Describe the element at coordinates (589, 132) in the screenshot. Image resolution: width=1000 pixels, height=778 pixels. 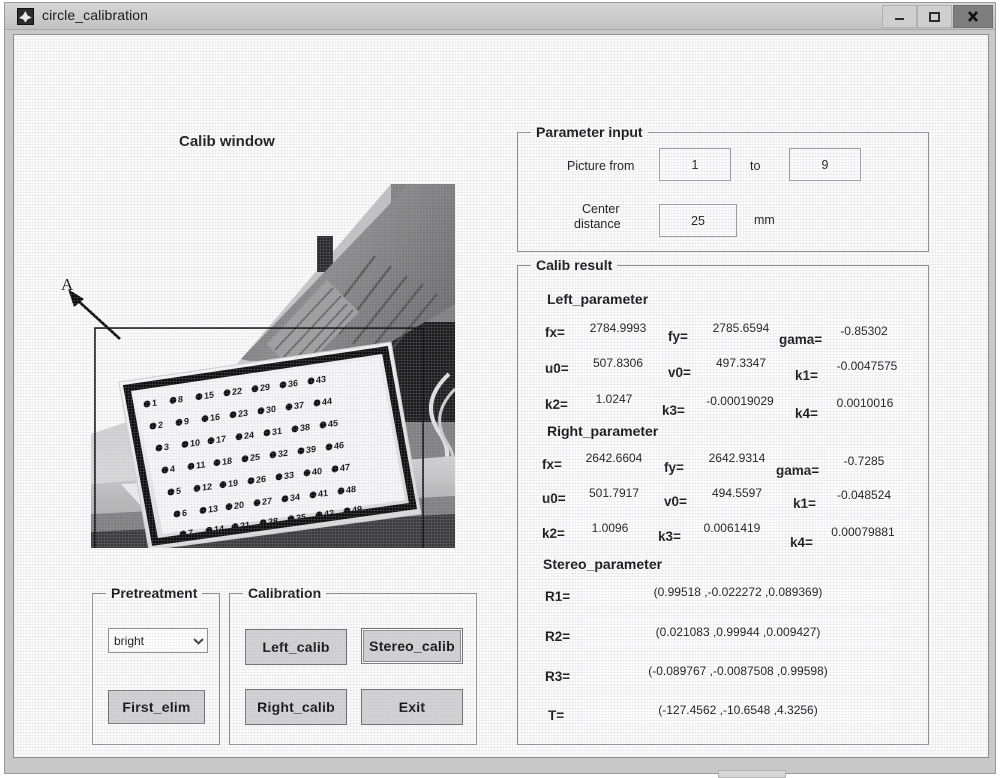
I see `parameter-input-title: Parameter input` at that location.